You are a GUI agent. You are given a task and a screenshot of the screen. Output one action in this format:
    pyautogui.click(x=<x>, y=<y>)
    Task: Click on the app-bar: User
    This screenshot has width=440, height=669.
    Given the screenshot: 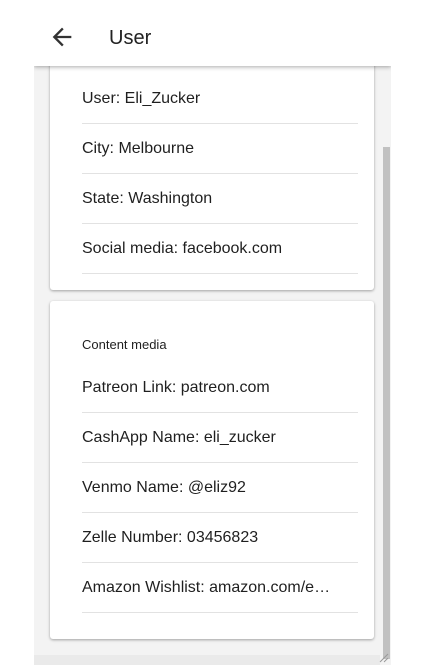 What is the action you would take?
    pyautogui.click(x=212, y=37)
    